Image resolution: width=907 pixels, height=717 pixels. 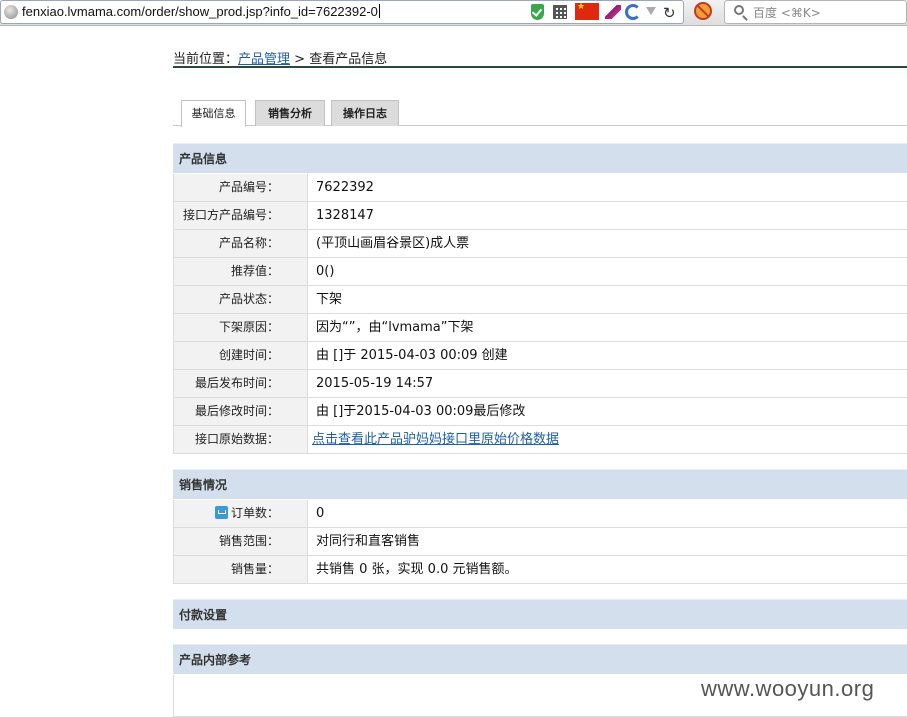 What do you see at coordinates (329, 299) in the screenshot?
I see `row-value: 下架` at bounding box center [329, 299].